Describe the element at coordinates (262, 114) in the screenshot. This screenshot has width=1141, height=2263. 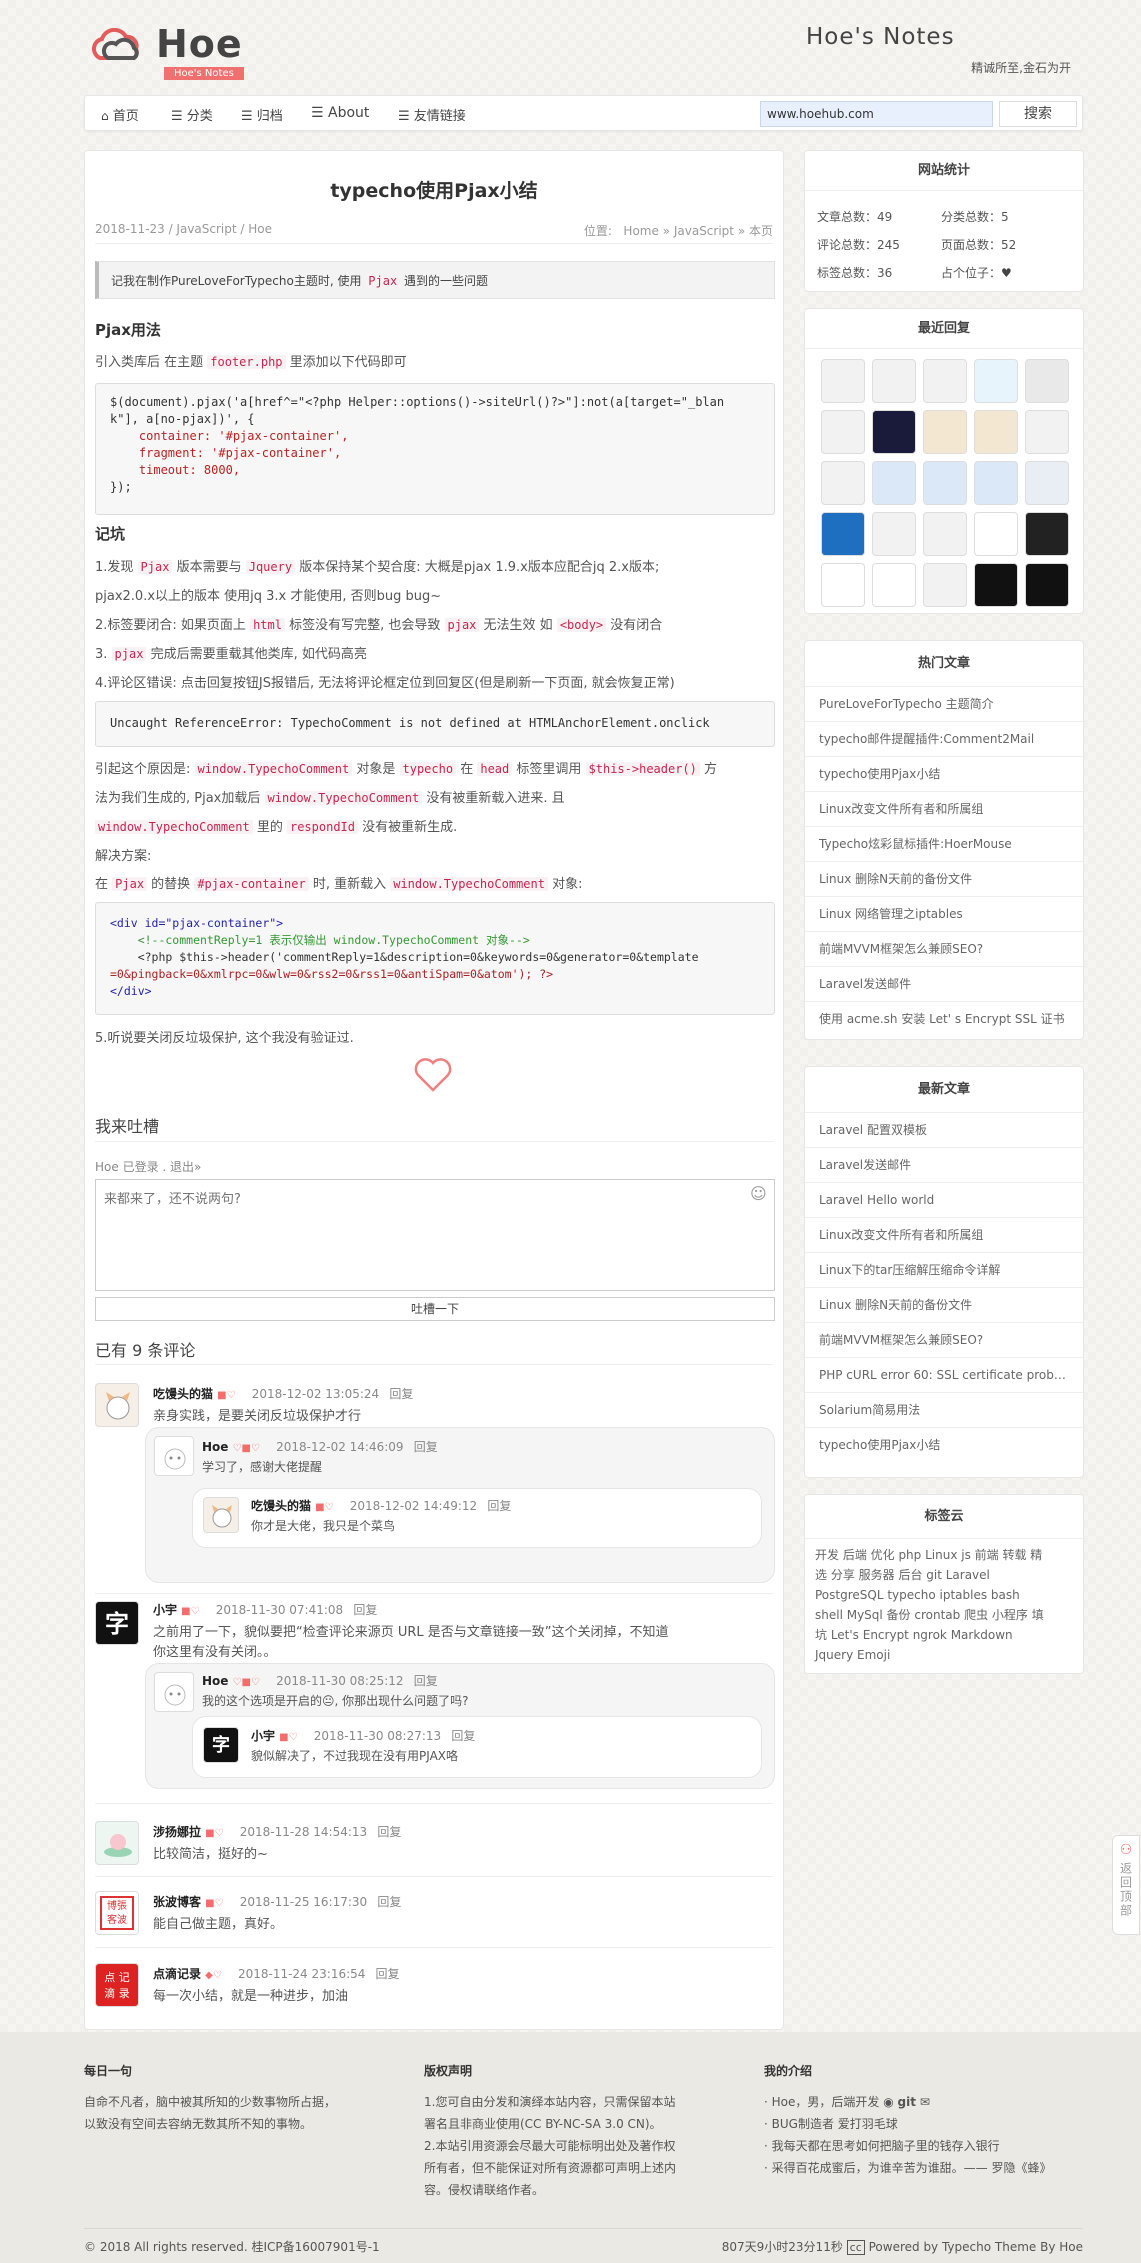
I see `nav-item-archive: ☰ 归档` at that location.